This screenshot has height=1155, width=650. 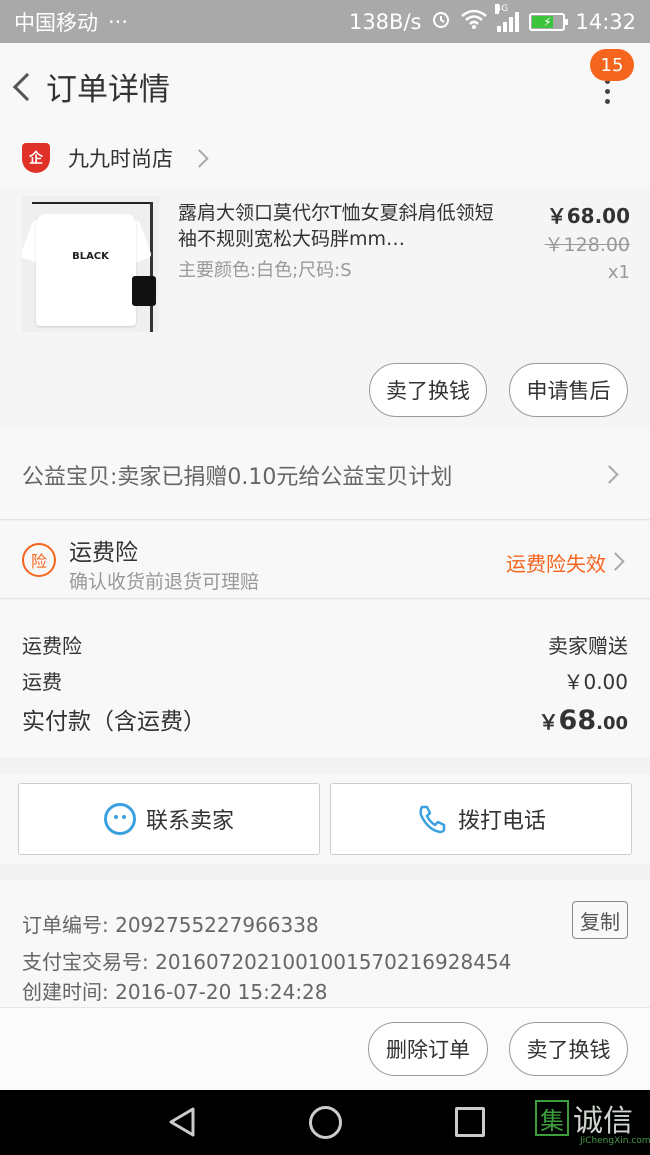 What do you see at coordinates (189, 821) in the screenshot?
I see `contact-seller-label: 联系卖家` at bounding box center [189, 821].